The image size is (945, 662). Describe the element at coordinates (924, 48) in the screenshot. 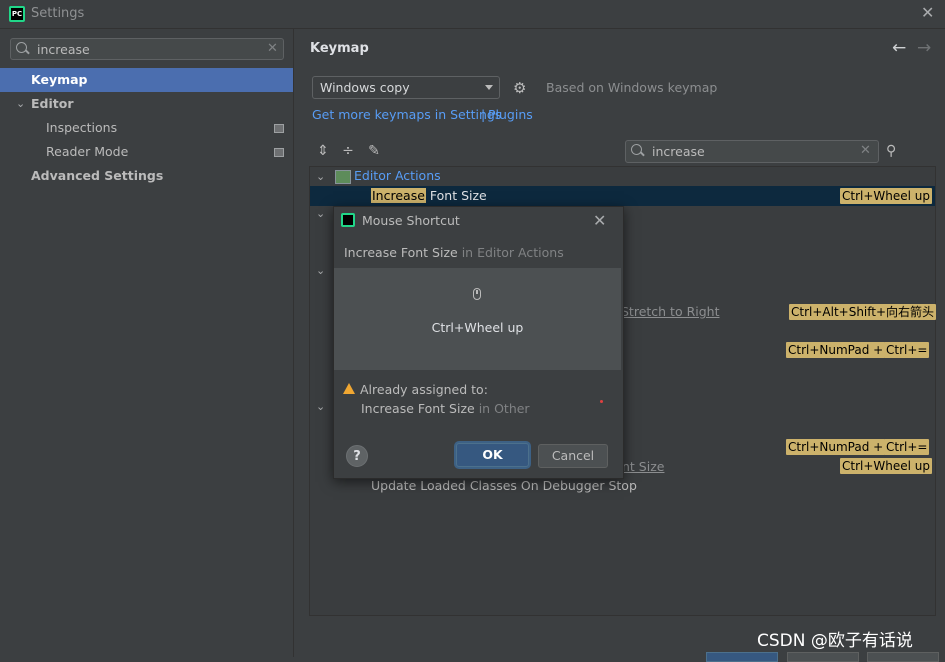

I see `forward-arrow-icon: →` at that location.